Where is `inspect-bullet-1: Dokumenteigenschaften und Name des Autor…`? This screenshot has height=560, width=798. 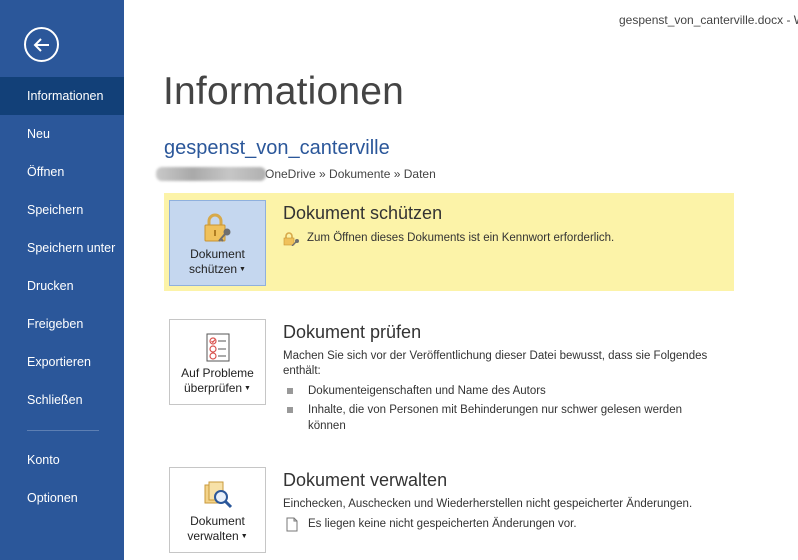 inspect-bullet-1: Dokumenteigenschaften und Name des Autor… is located at coordinates (427, 391).